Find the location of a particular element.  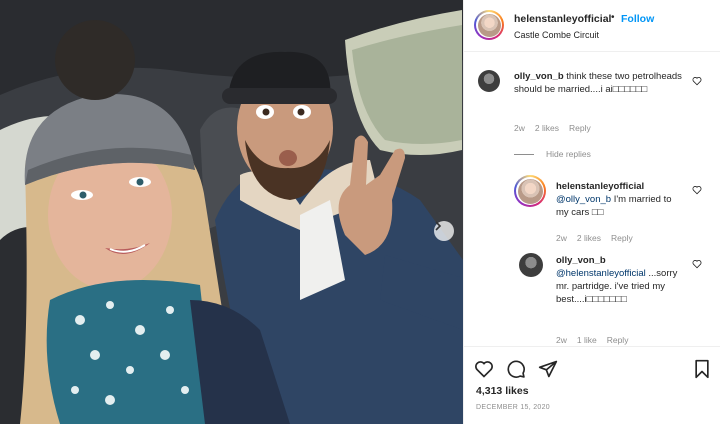

commenter-avatar is located at coordinates (489, 81).